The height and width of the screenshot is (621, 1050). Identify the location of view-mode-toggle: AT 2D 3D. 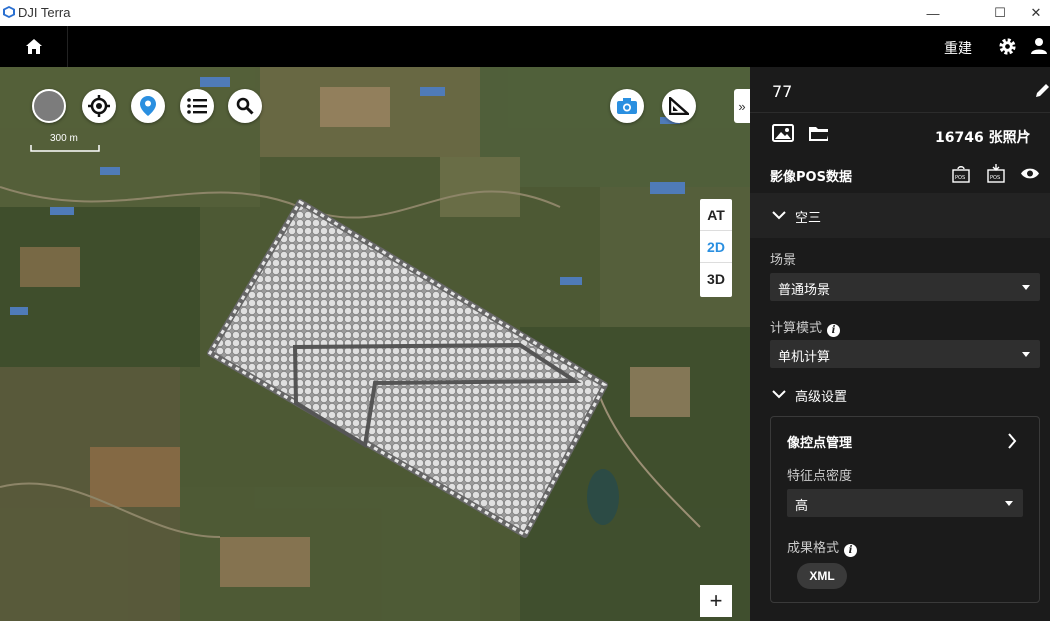
(716, 248).